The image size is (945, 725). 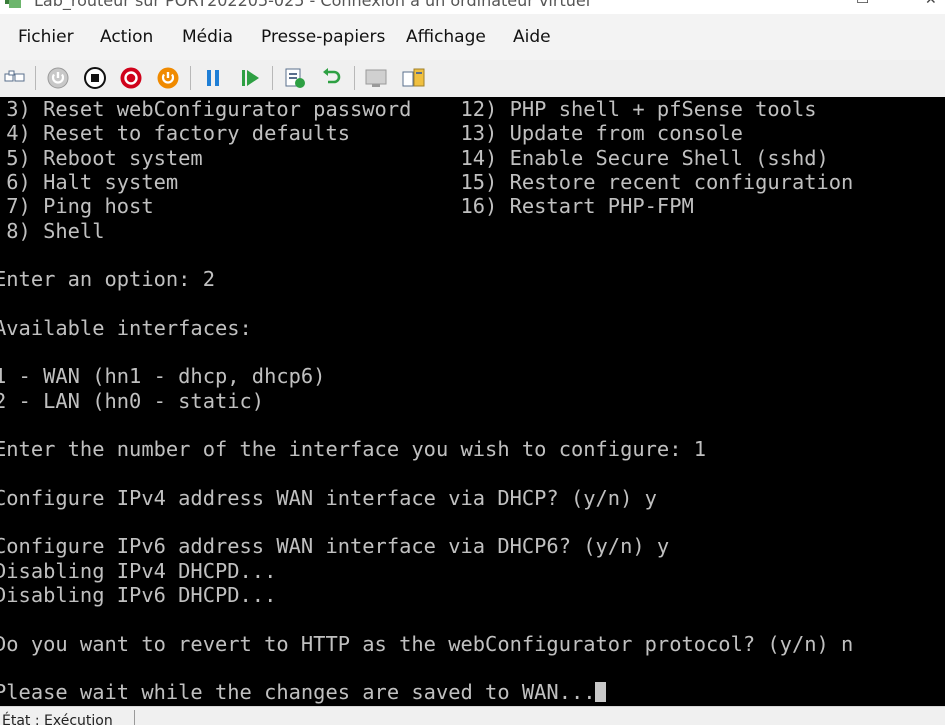 What do you see at coordinates (347, 206) in the screenshot?
I see `console-line: 7) Ping host 16) Restart PHP-FPM` at bounding box center [347, 206].